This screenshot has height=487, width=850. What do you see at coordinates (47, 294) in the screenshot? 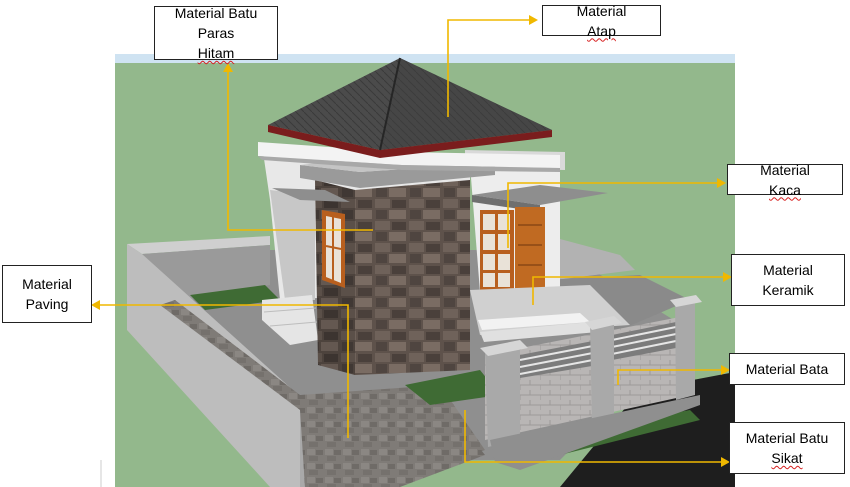
I see `label-paving: Material Paving` at bounding box center [47, 294].